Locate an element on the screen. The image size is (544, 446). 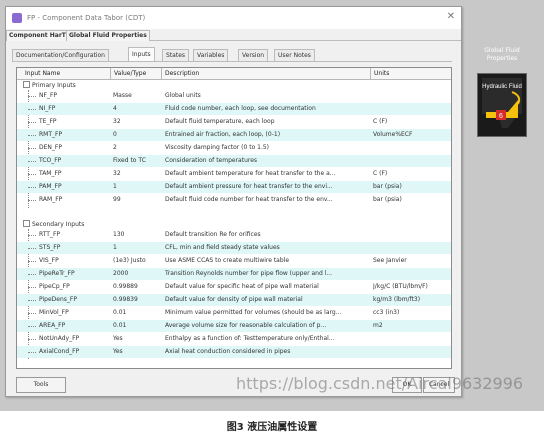
description-cell: Default transition Re for orifices is located at coordinates (213, 234).